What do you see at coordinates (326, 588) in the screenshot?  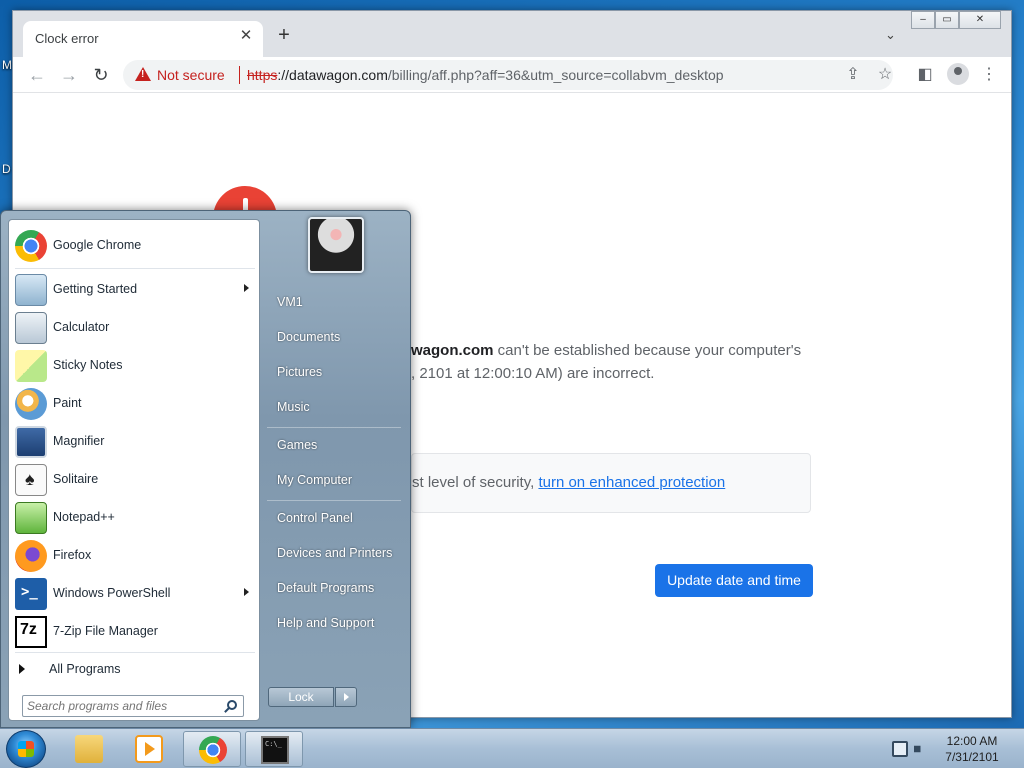 I see `right-item-label: Default Programs` at bounding box center [326, 588].